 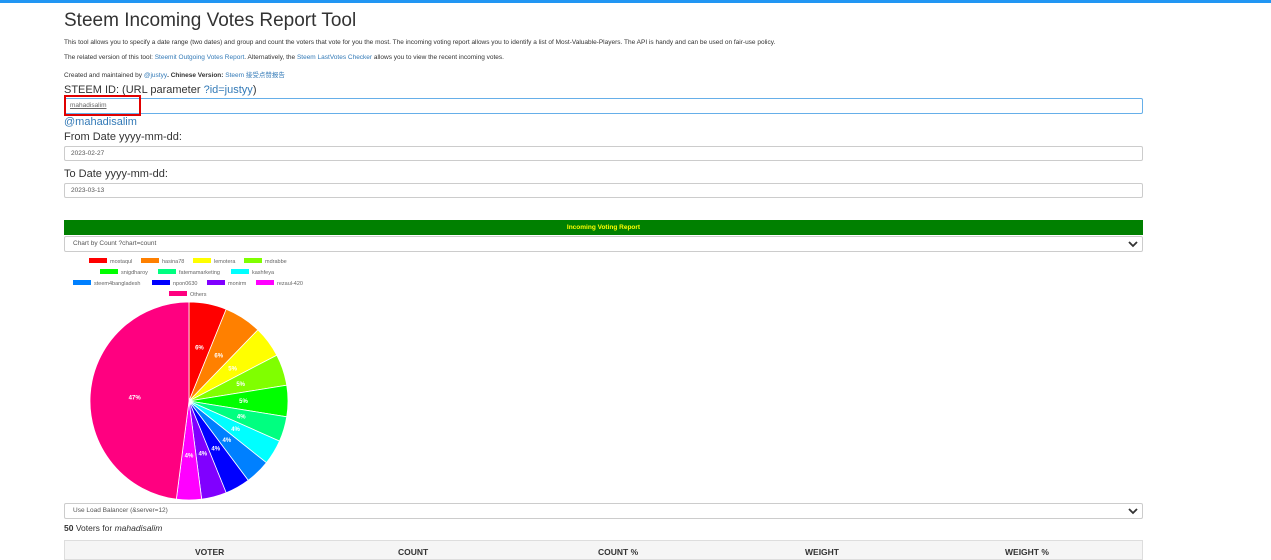 What do you see at coordinates (603, 106) in the screenshot?
I see `steem-id-input` at bounding box center [603, 106].